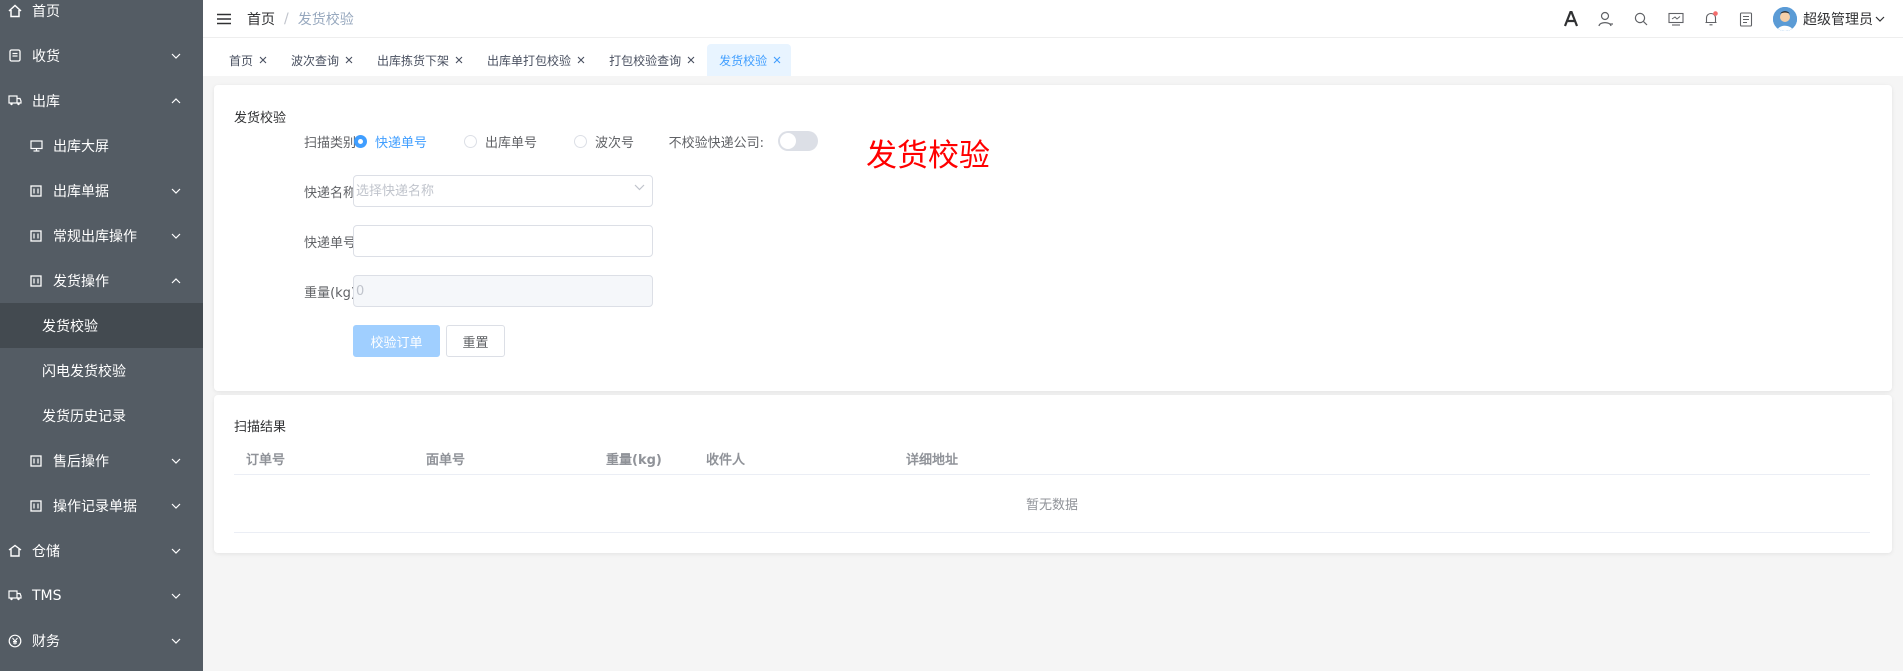 This screenshot has width=1903, height=671. What do you see at coordinates (261, 19) in the screenshot?
I see `breadcrumb-home: 首页` at bounding box center [261, 19].